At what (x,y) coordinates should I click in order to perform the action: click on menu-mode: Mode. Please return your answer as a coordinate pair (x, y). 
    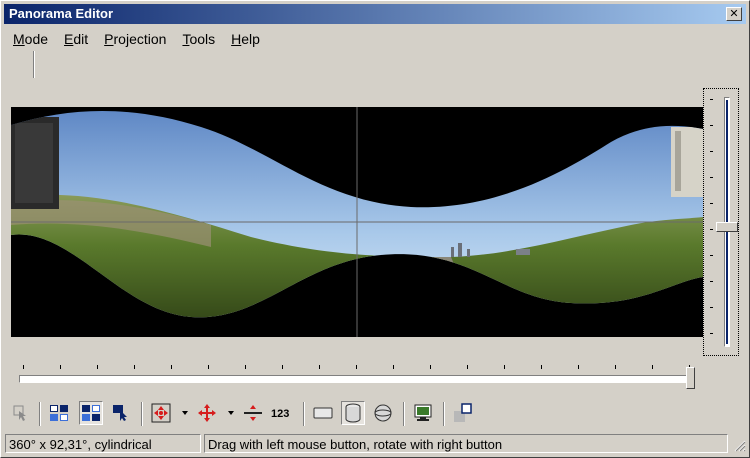
    Looking at the image, I should click on (30, 39).